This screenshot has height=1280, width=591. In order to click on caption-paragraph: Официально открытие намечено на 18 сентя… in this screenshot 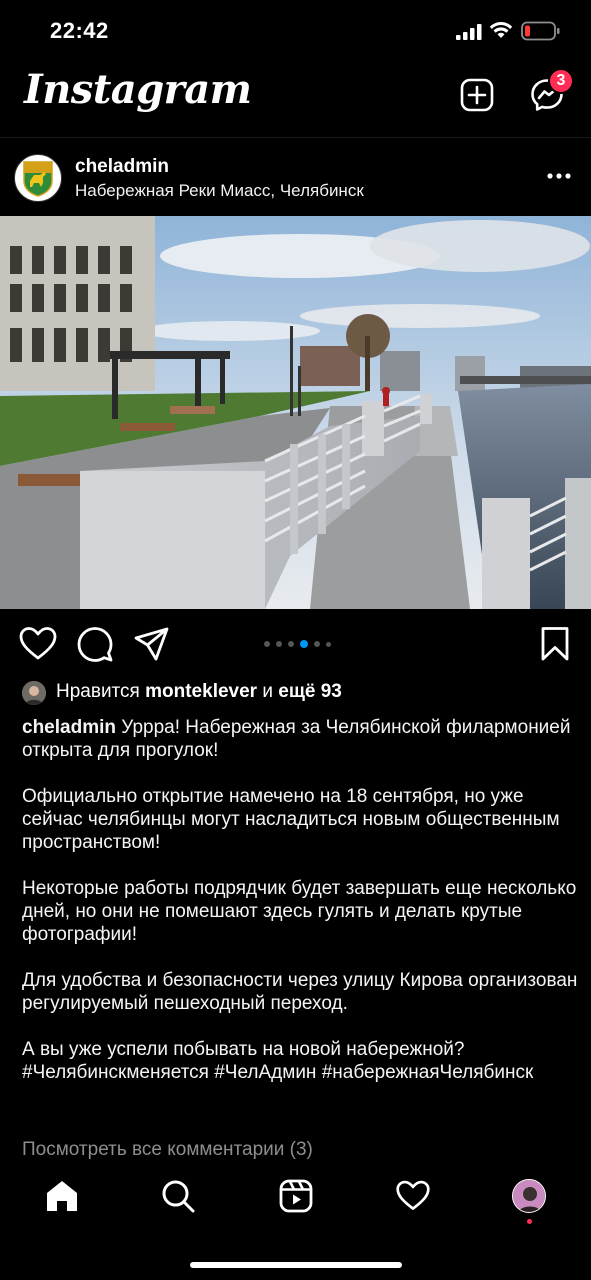, I will do `click(291, 819)`.